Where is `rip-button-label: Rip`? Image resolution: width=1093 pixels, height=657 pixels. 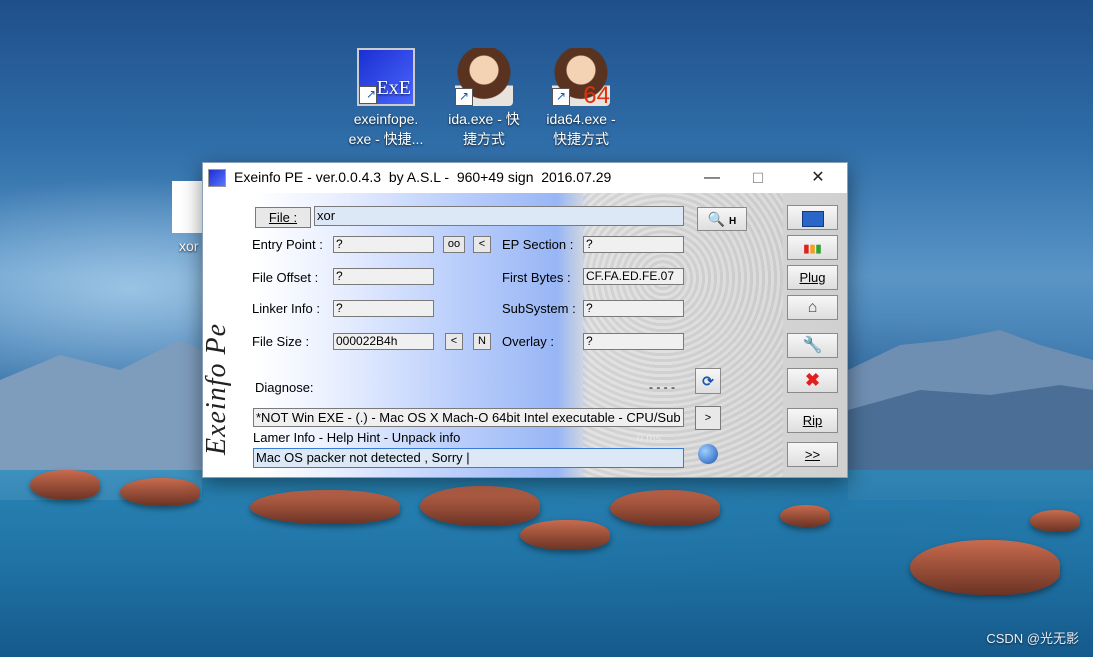
rip-button-label: Rip is located at coordinates (812, 420).